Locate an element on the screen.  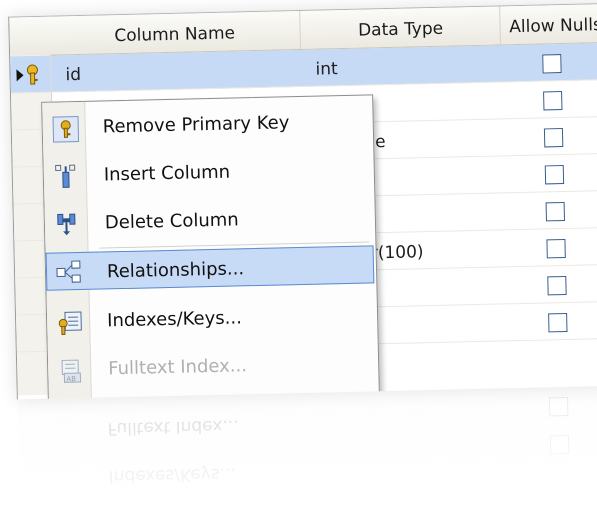
menu-item-insert-column: Insert Column is located at coordinates (207, 171).